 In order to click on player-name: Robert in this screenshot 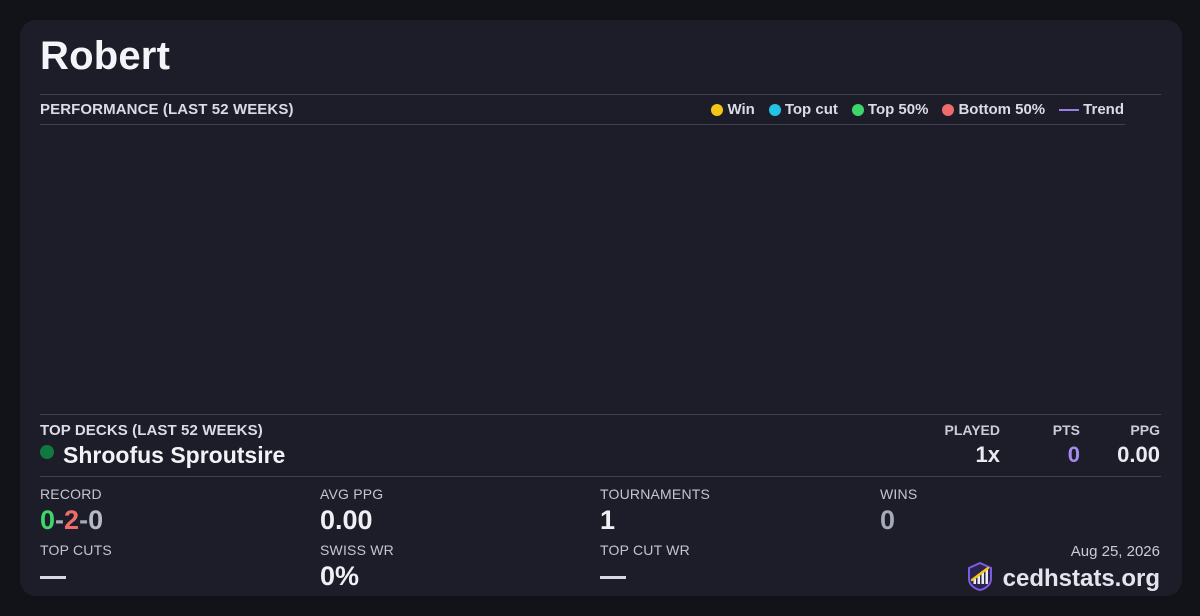, I will do `click(105, 56)`.